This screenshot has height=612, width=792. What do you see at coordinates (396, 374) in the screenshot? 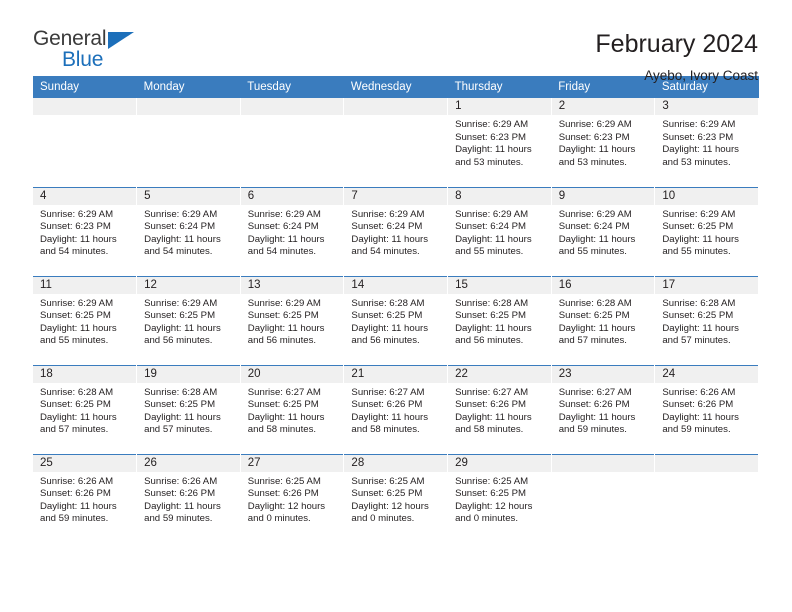
I see `day-number: 21` at bounding box center [396, 374].